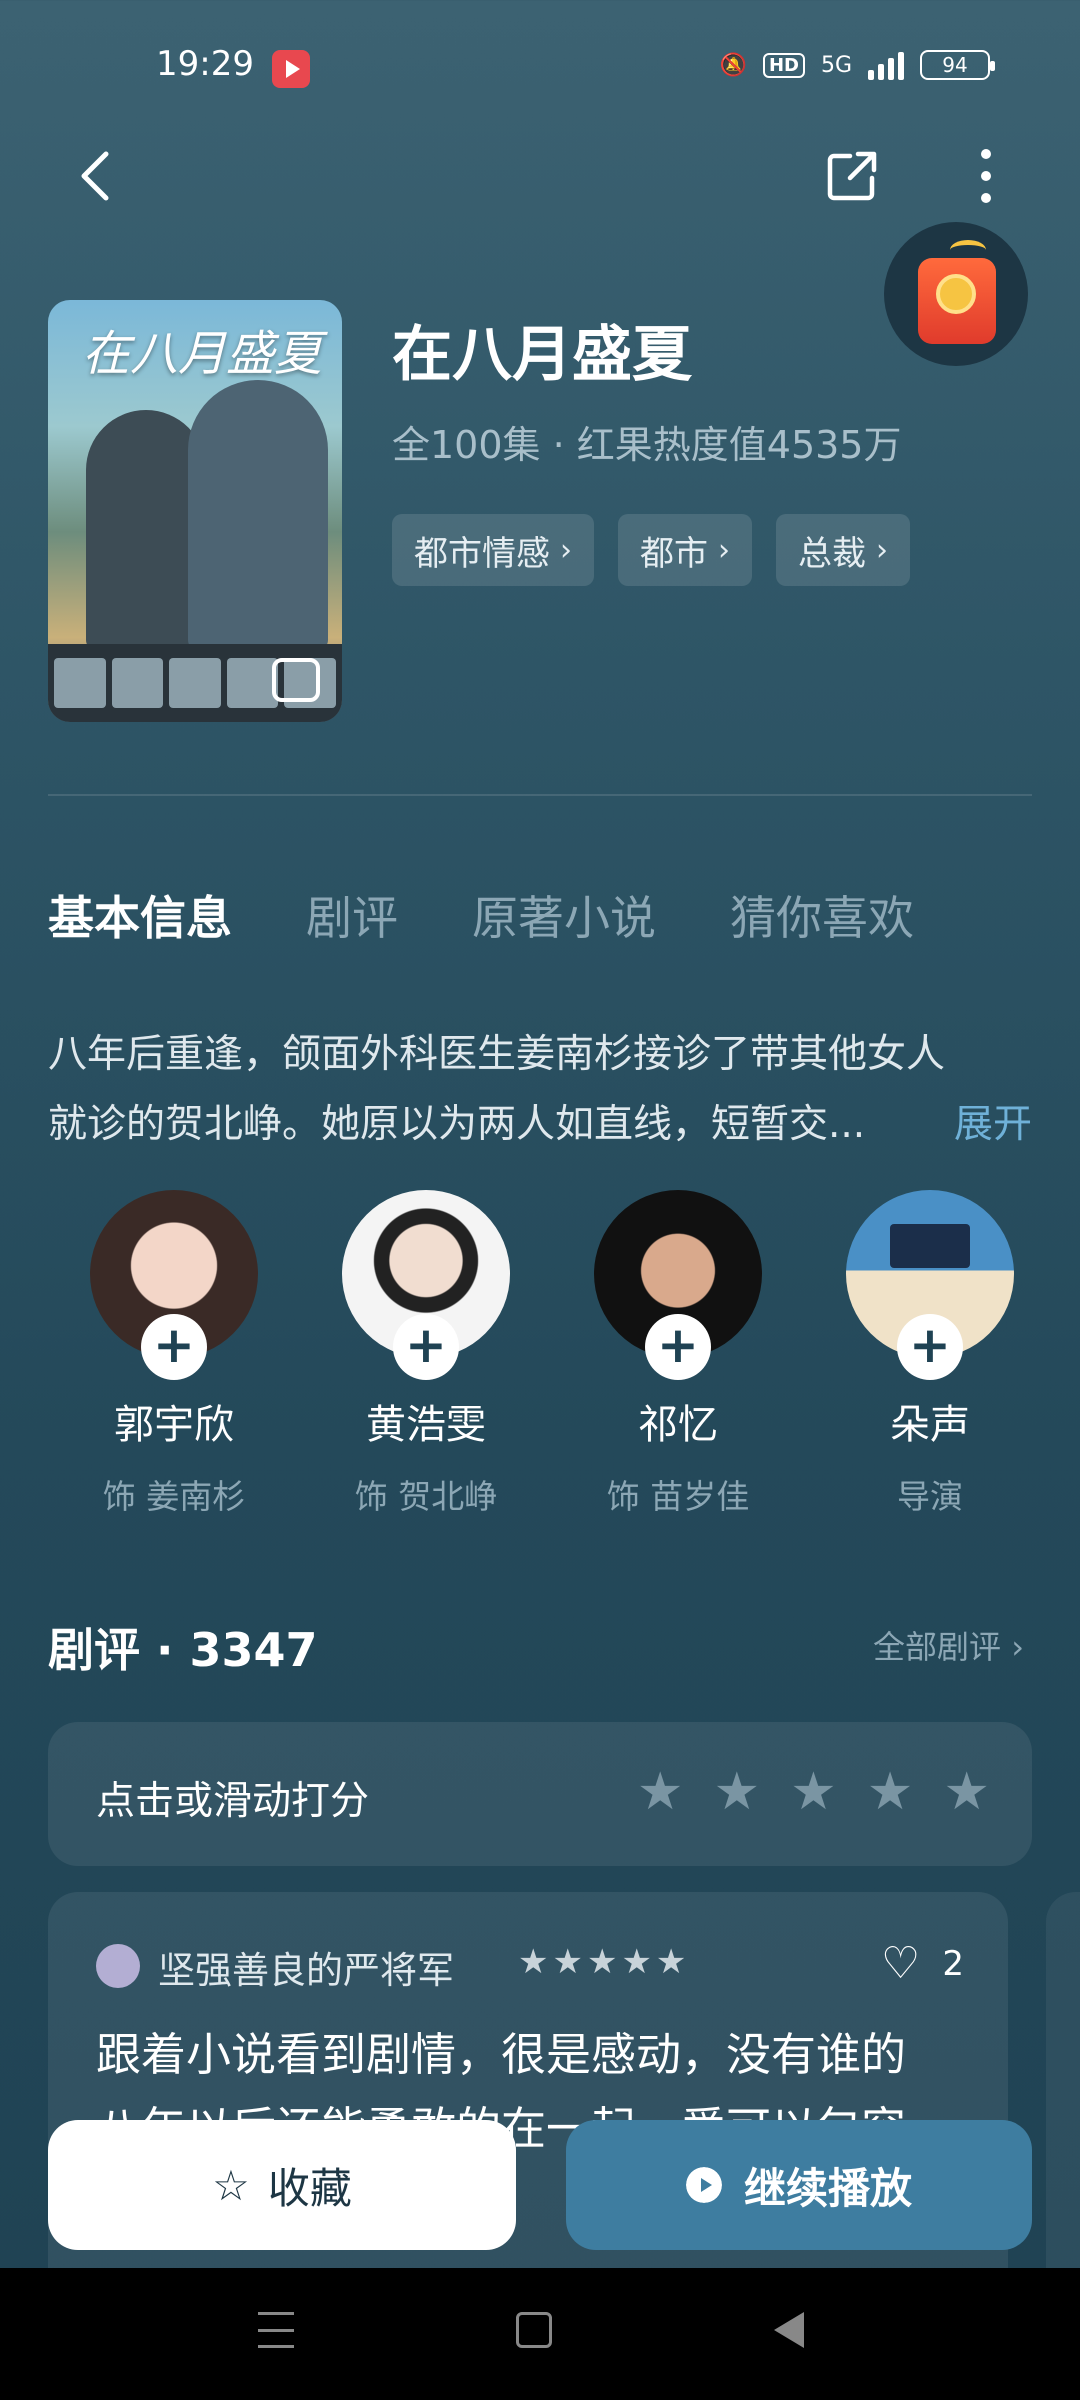  I want to click on more-icon, so click(986, 176).